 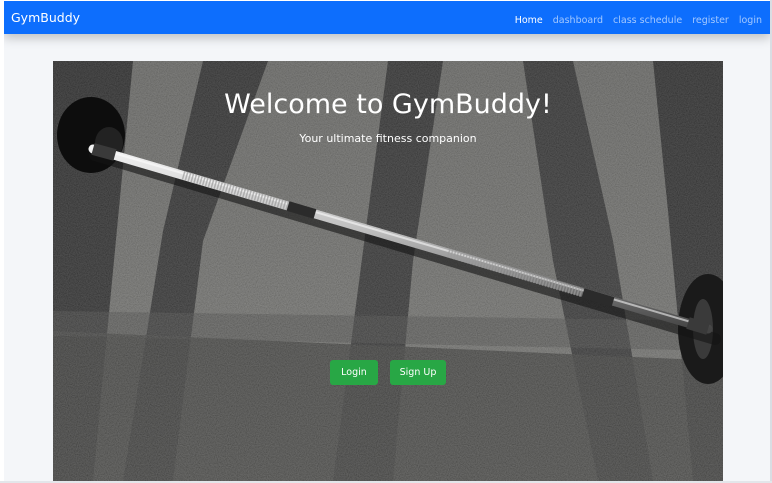 What do you see at coordinates (418, 372) in the screenshot?
I see `sign-up-button: Sign Up` at bounding box center [418, 372].